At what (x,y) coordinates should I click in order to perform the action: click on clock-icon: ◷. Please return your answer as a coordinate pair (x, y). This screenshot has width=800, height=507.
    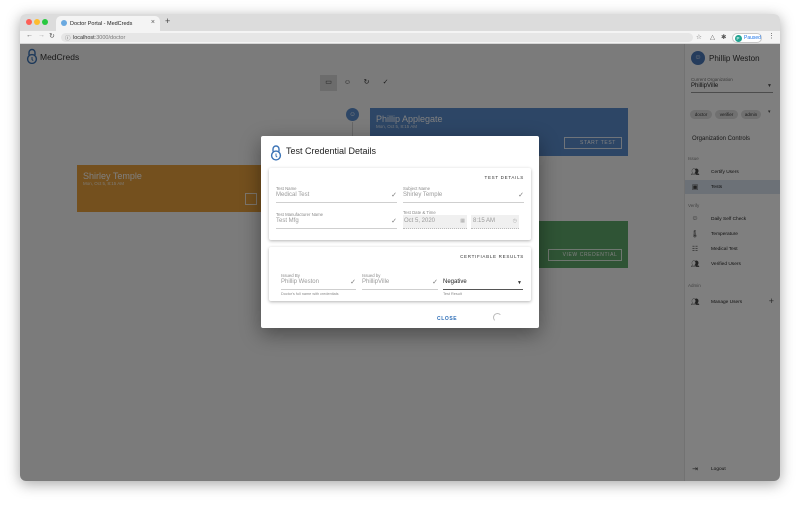
    Looking at the image, I should click on (514, 221).